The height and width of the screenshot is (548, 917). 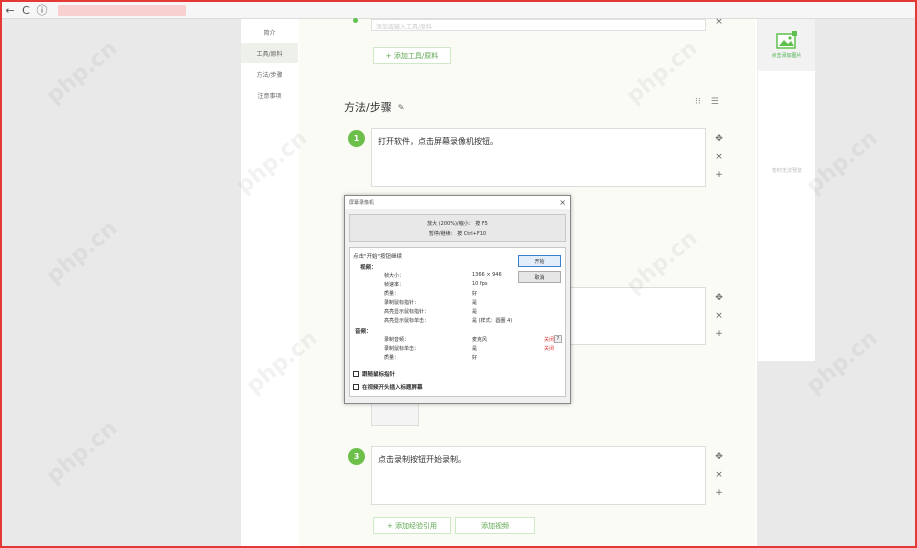 What do you see at coordinates (355, 20) in the screenshot?
I see `bullet-icon` at bounding box center [355, 20].